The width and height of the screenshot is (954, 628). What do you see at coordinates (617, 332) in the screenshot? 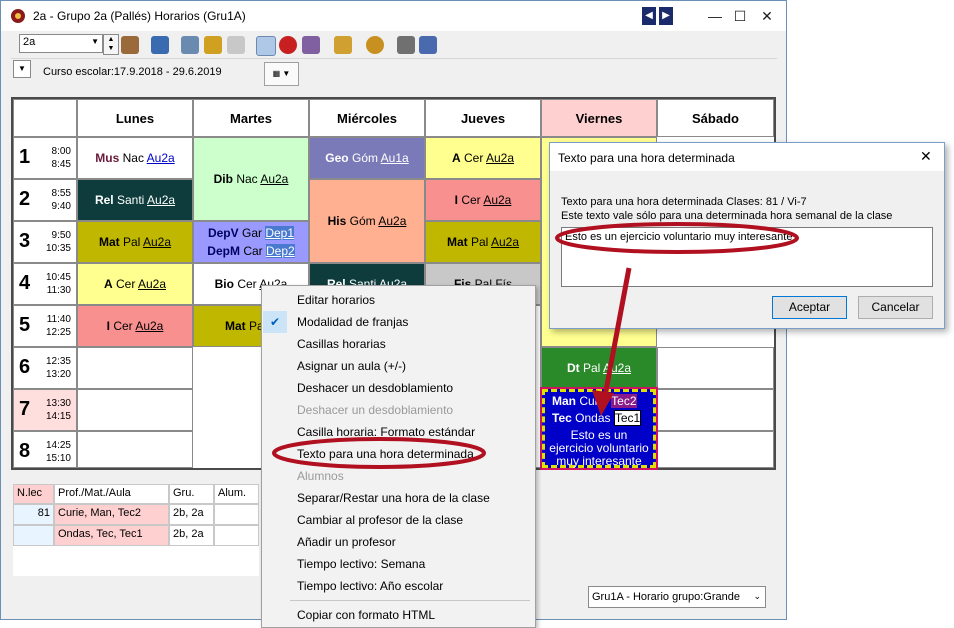
I see `annotation-arrow` at bounding box center [617, 332].